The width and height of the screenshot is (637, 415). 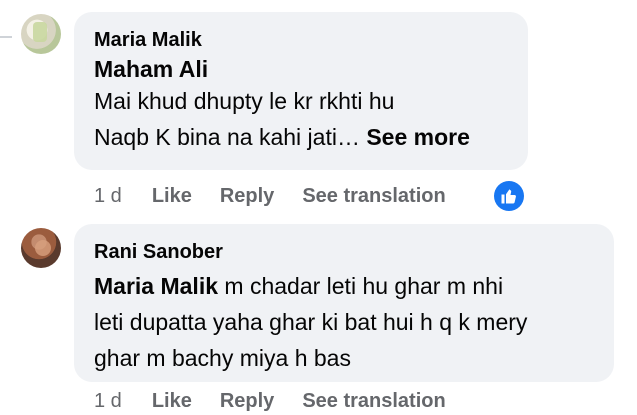 What do you see at coordinates (151, 69) in the screenshot?
I see `tagged-user: Maham Ali` at bounding box center [151, 69].